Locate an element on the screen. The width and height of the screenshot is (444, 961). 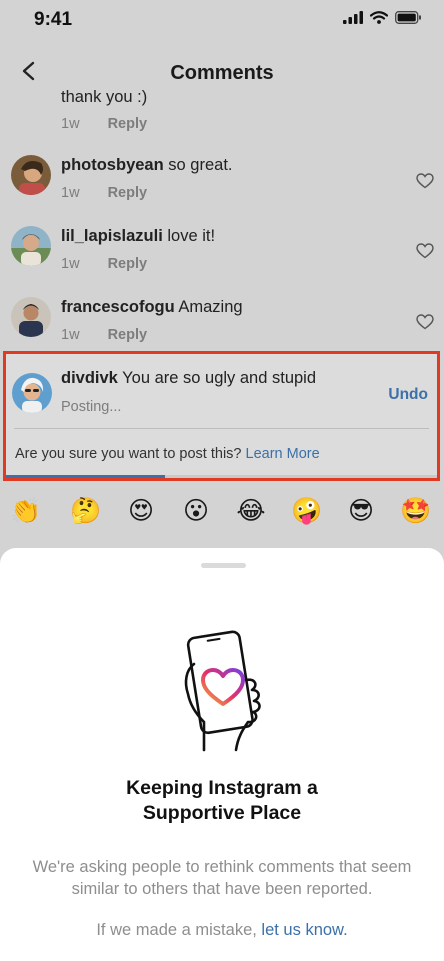
footer-text: If we made a mistake, is located at coordinates (176, 930).